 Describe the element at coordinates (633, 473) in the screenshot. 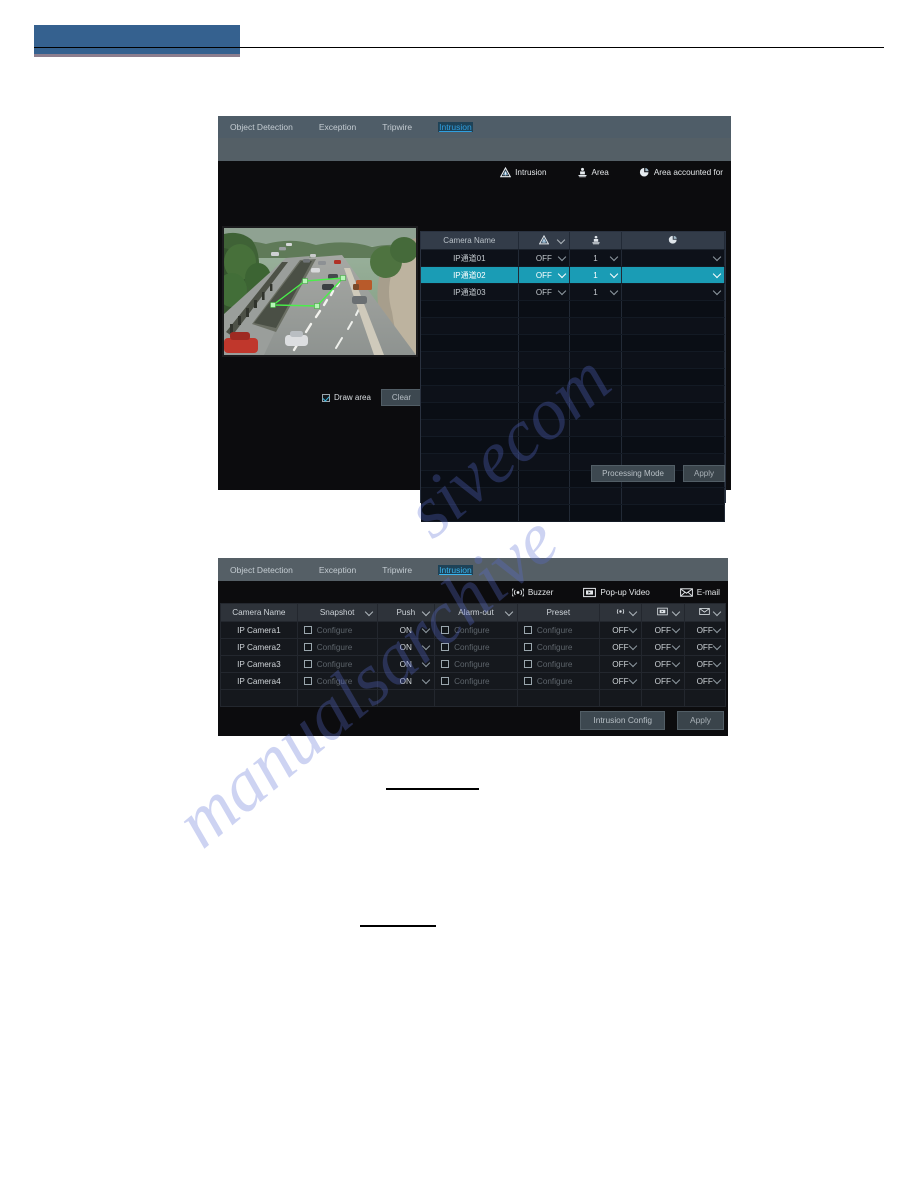

I see `processing-mode-button: Processing Mode` at that location.